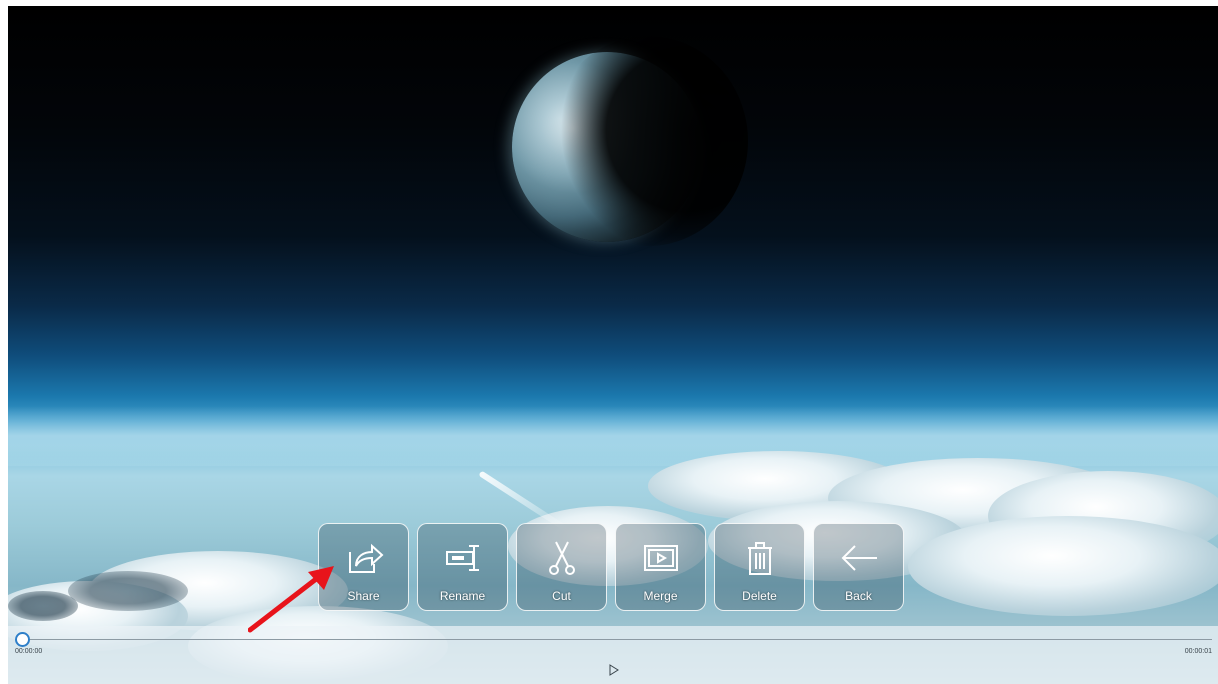  Describe the element at coordinates (562, 553) in the screenshot. I see `scissors-icon` at that location.